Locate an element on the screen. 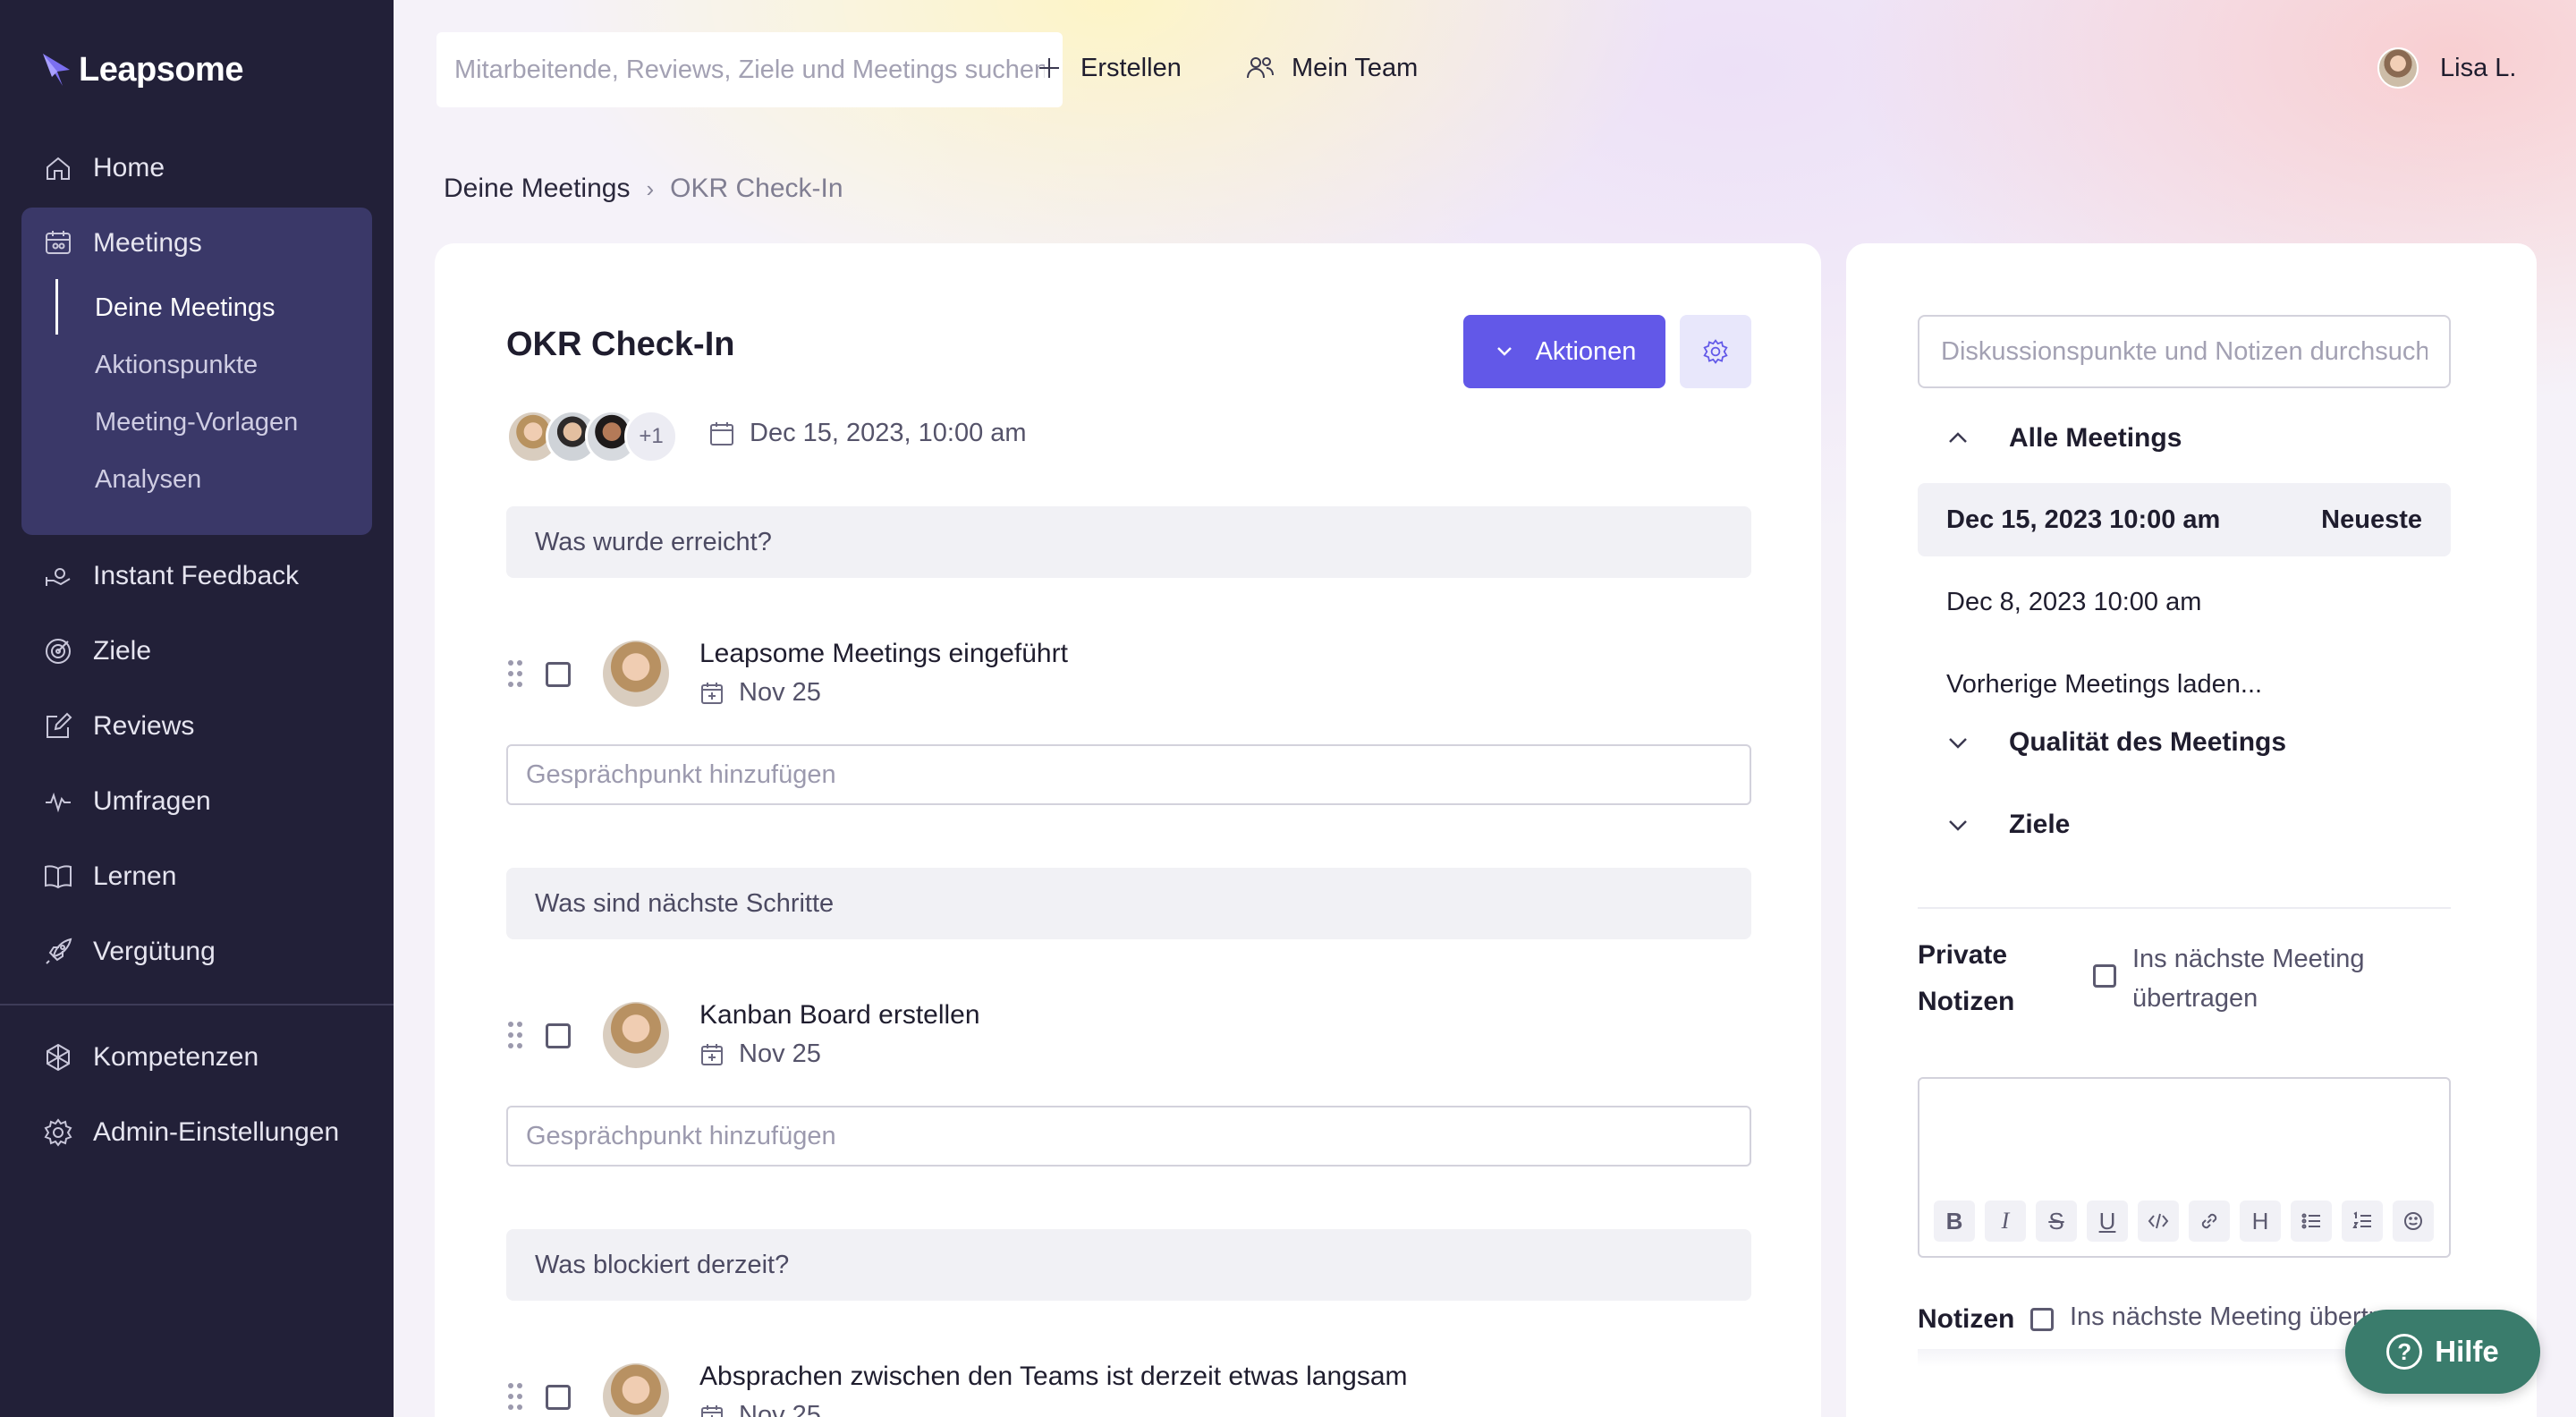 This screenshot has width=2576, height=1417. latest-badge: Neueste is located at coordinates (2371, 519).